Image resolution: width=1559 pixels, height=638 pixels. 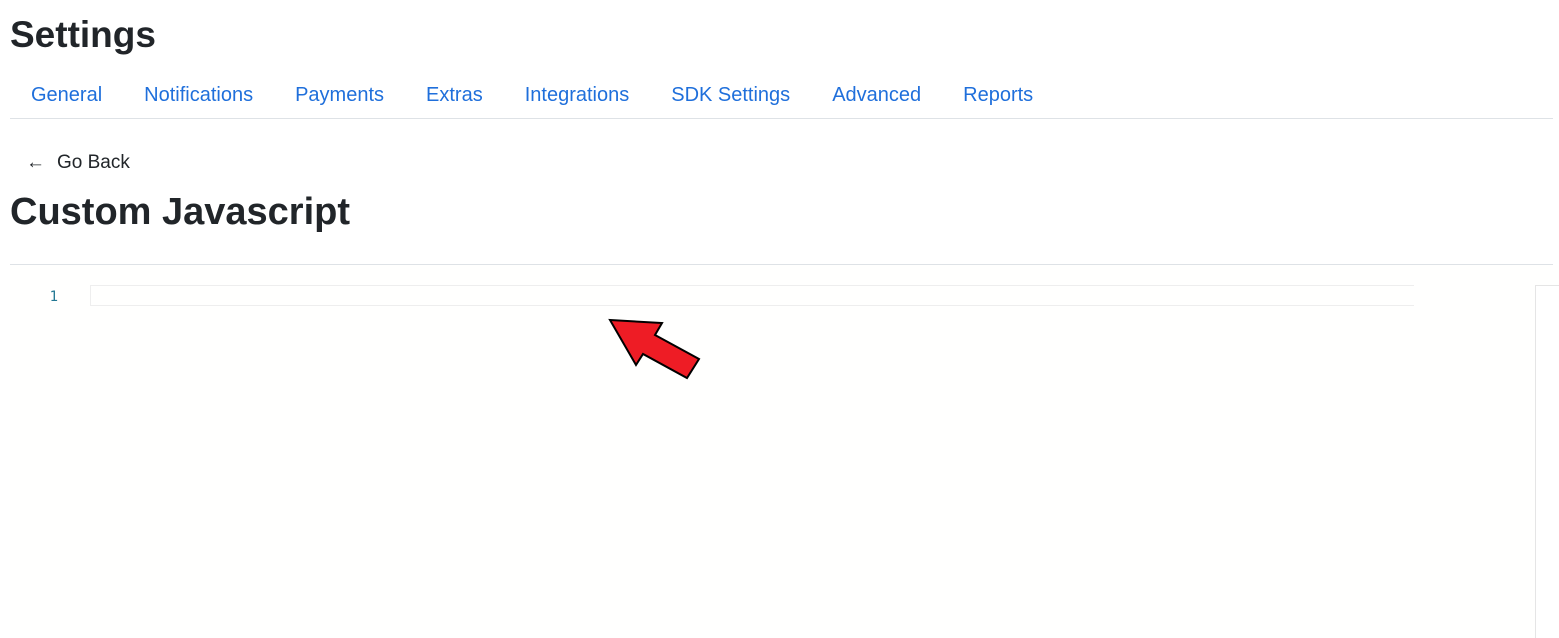 I want to click on line-number-gutter: 1, so click(x=45, y=451).